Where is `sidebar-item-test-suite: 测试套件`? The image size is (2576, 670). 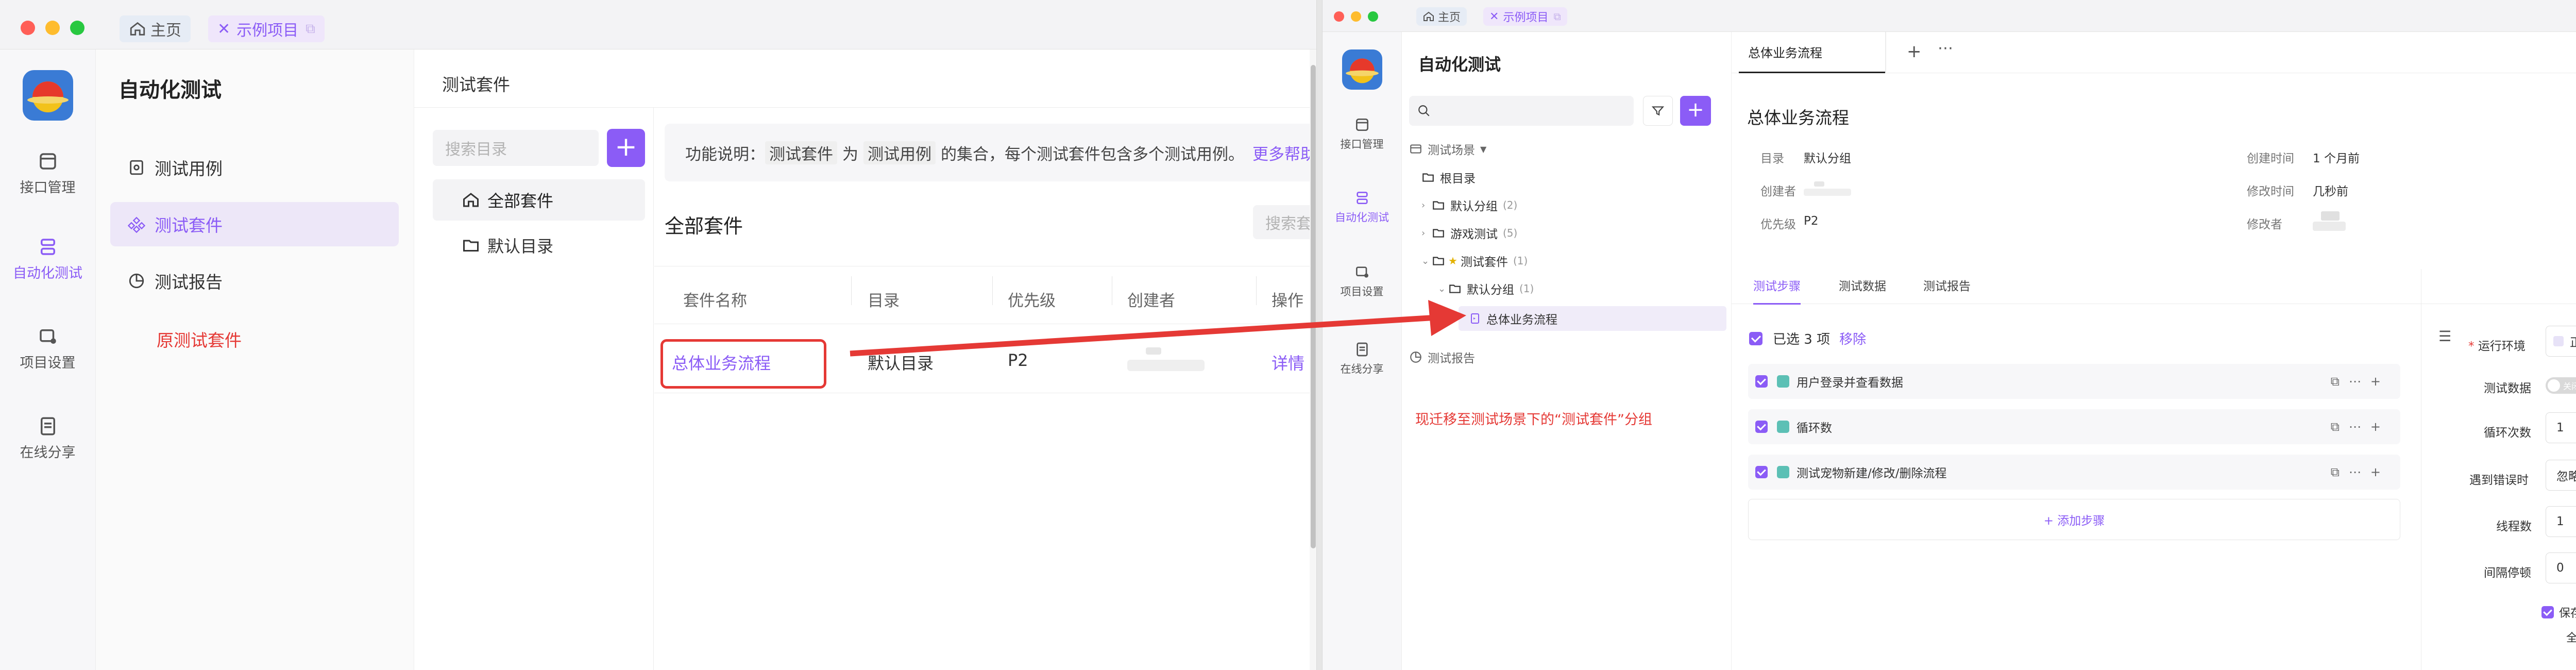
sidebar-item-test-suite: 测试套件 is located at coordinates (254, 224).